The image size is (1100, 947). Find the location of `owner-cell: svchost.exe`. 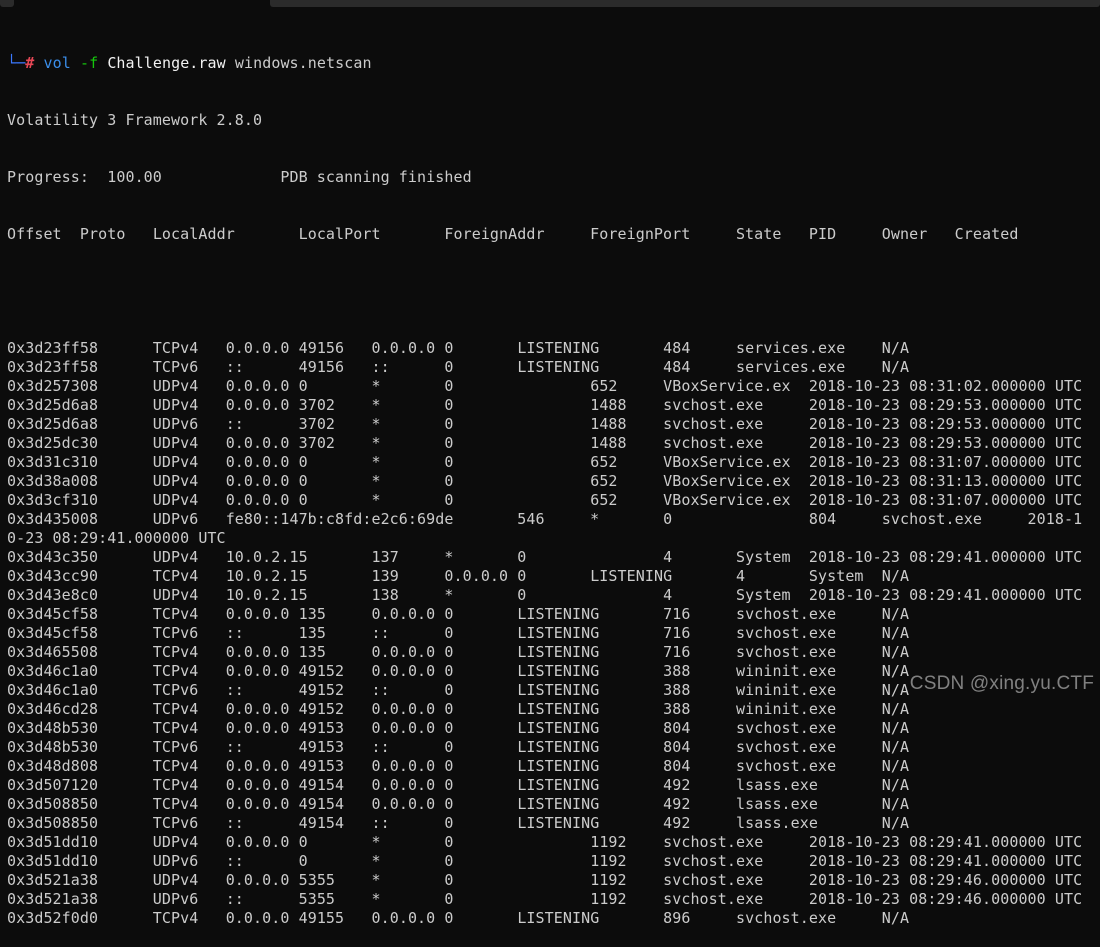

owner-cell: svchost.exe is located at coordinates (713, 880).